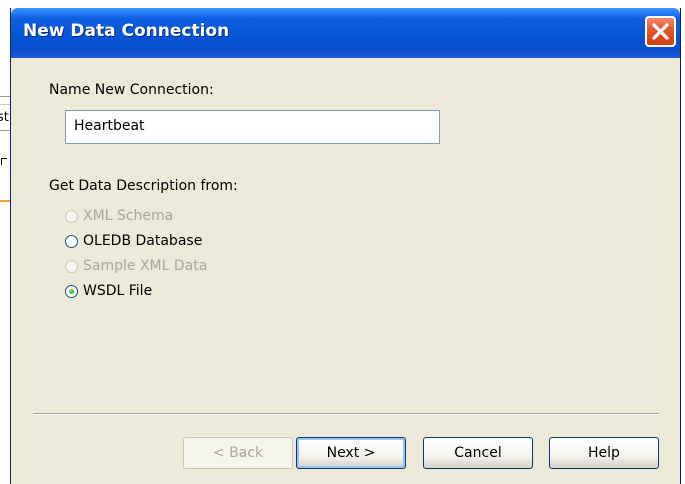  What do you see at coordinates (346, 414) in the screenshot?
I see `button-separator` at bounding box center [346, 414].